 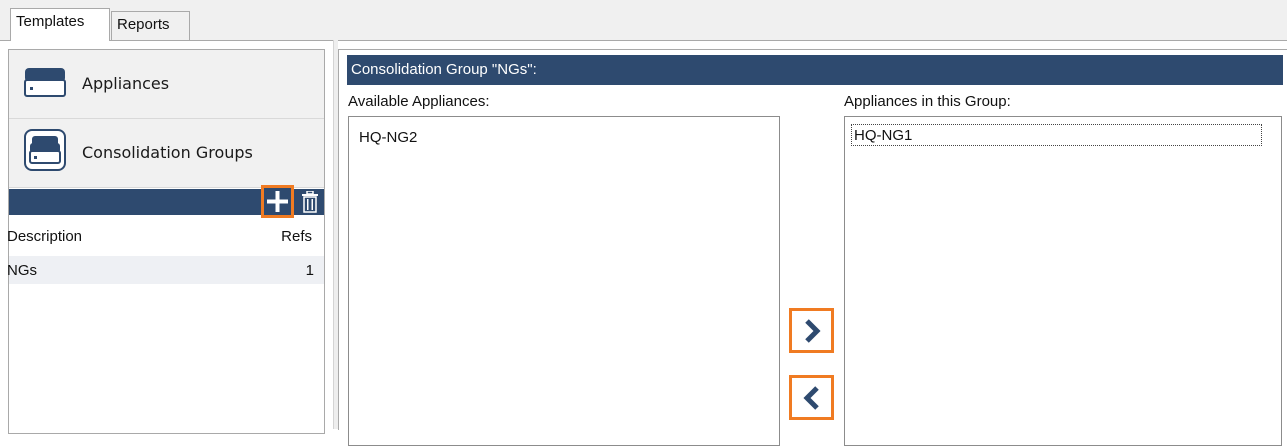 I want to click on tab-reports: Reports, so click(x=150, y=25).